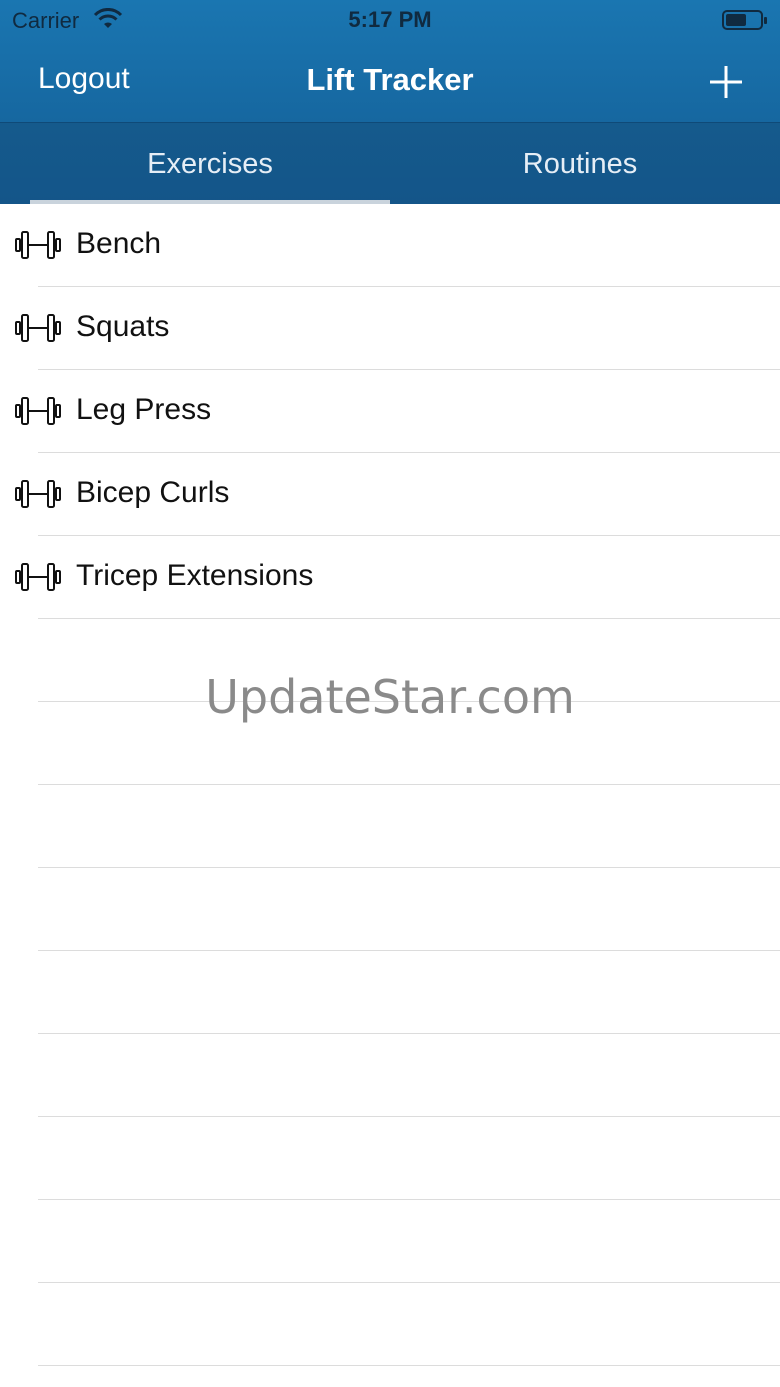  What do you see at coordinates (744, 20) in the screenshot?
I see `battery-icon` at bounding box center [744, 20].